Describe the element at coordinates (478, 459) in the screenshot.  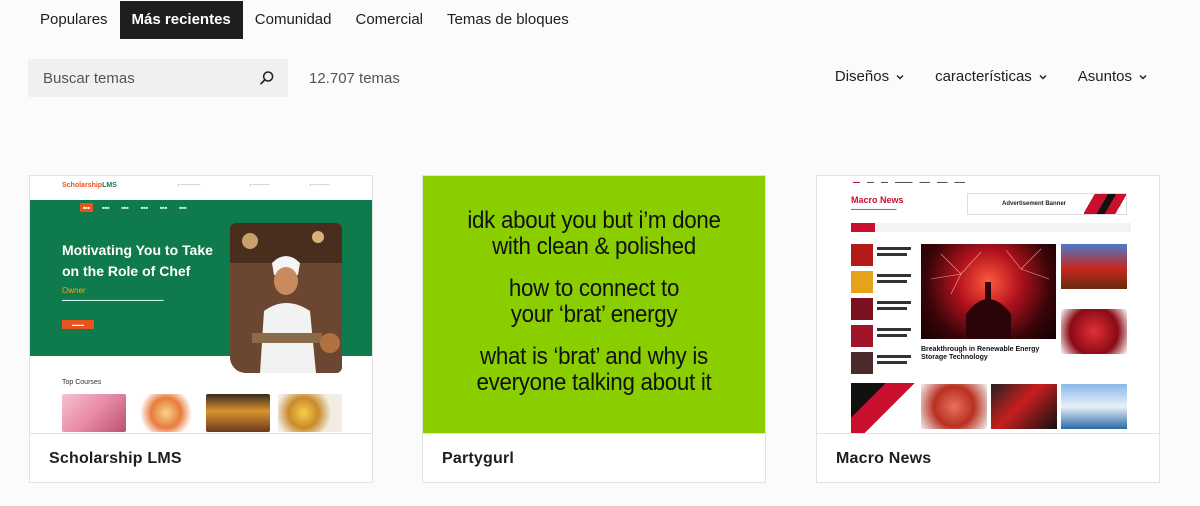
I see `theme-name: Partygurl` at that location.